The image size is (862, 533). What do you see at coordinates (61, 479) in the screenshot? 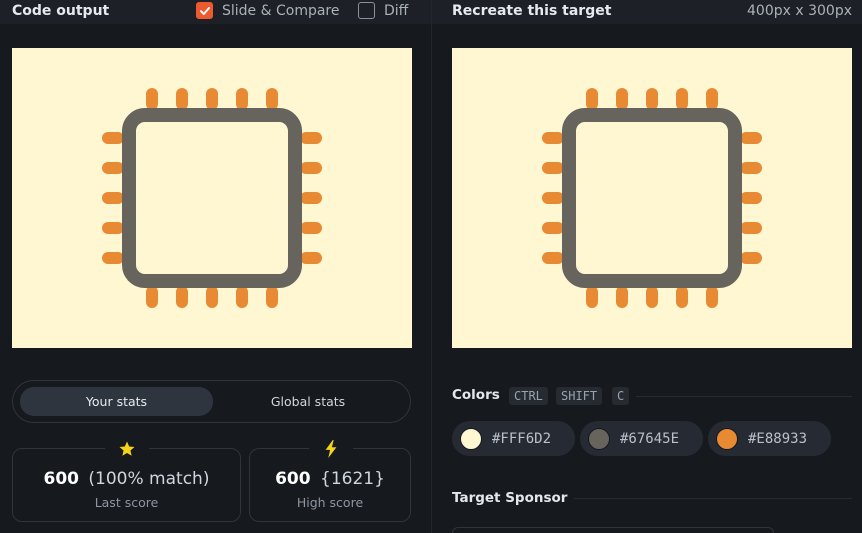
I see `last-score-value: 600` at bounding box center [61, 479].